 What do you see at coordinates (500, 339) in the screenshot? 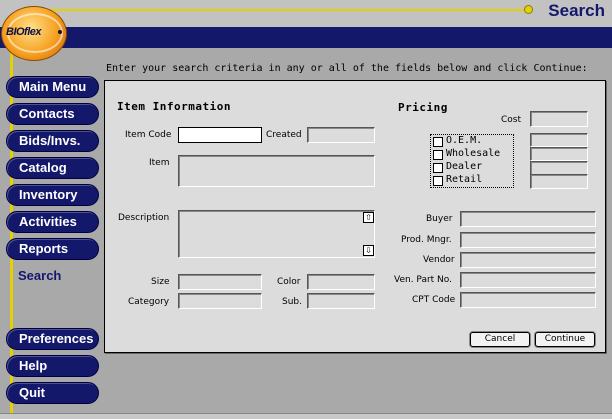
I see `cancel-button: Cancel` at bounding box center [500, 339].